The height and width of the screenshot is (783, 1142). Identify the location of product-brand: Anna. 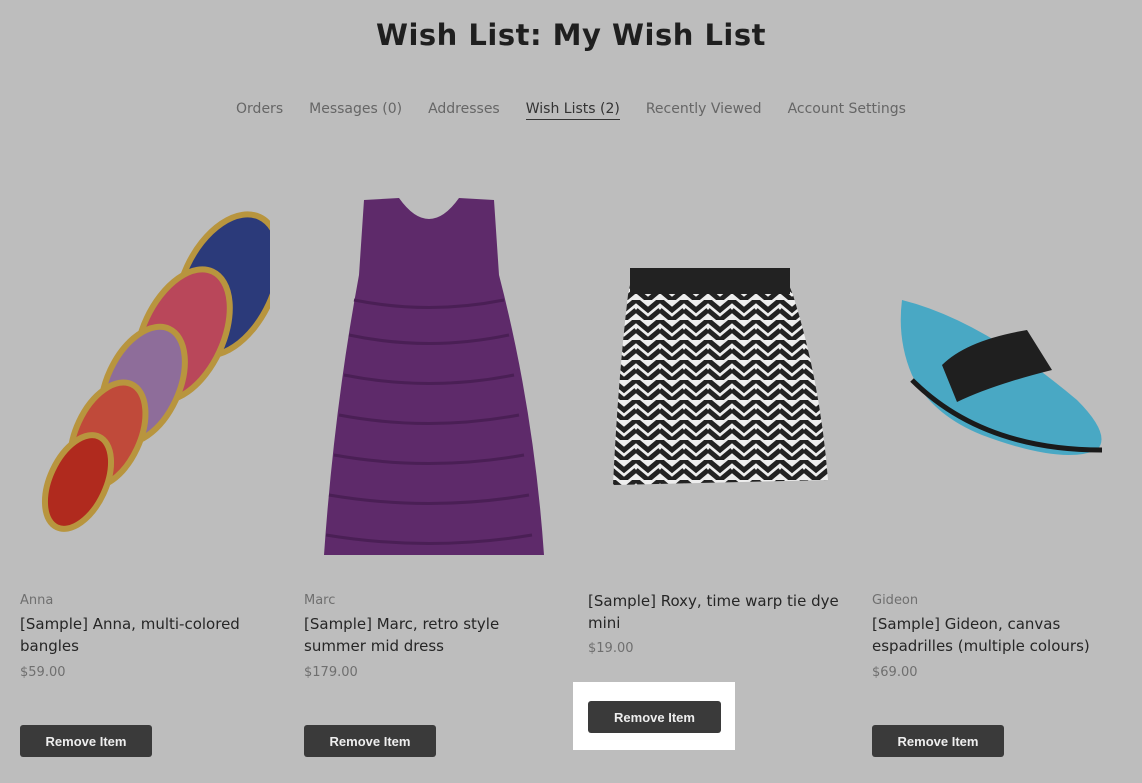
(37, 600).